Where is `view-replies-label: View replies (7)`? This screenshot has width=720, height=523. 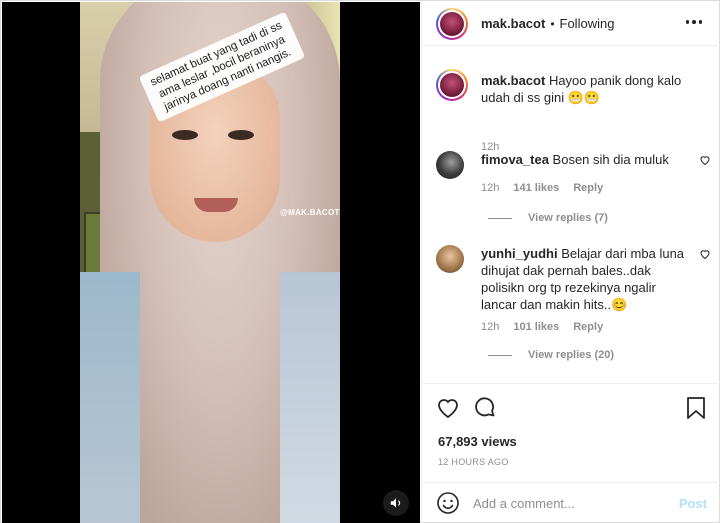
view-replies-label: View replies (7) is located at coordinates (568, 218).